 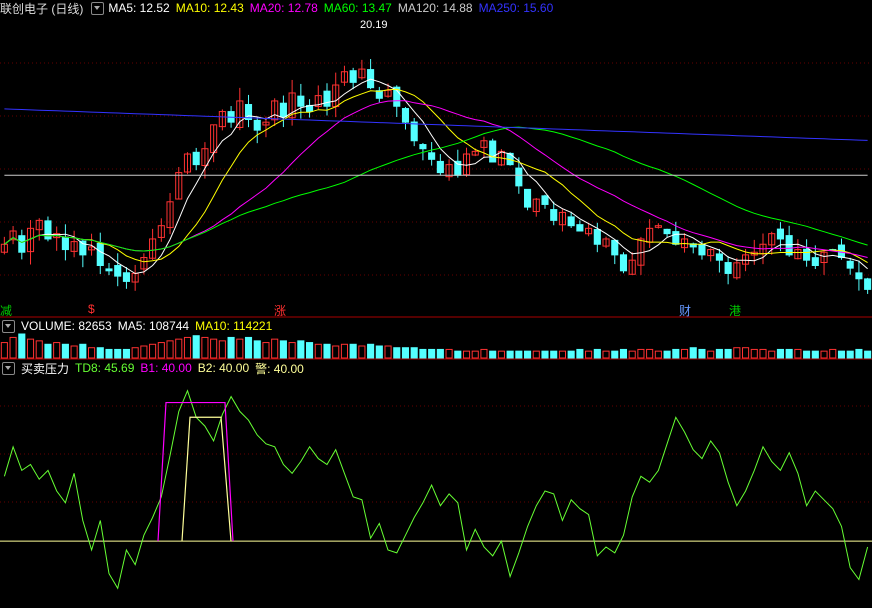 I want to click on event-tag-1: $, so click(x=91, y=309).